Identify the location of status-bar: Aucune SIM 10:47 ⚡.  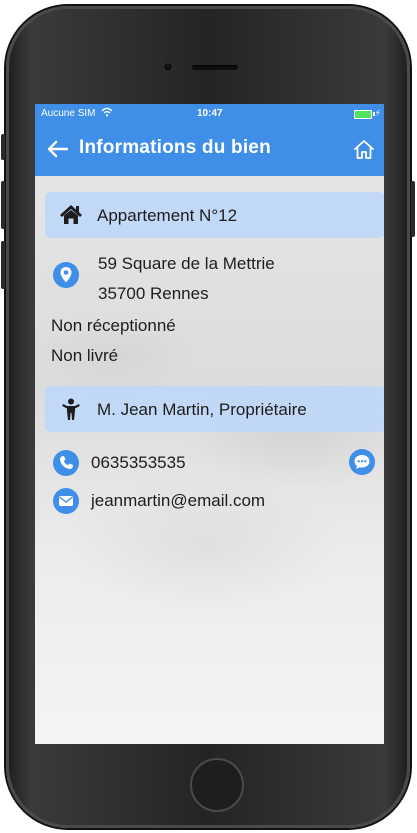
(209, 114).